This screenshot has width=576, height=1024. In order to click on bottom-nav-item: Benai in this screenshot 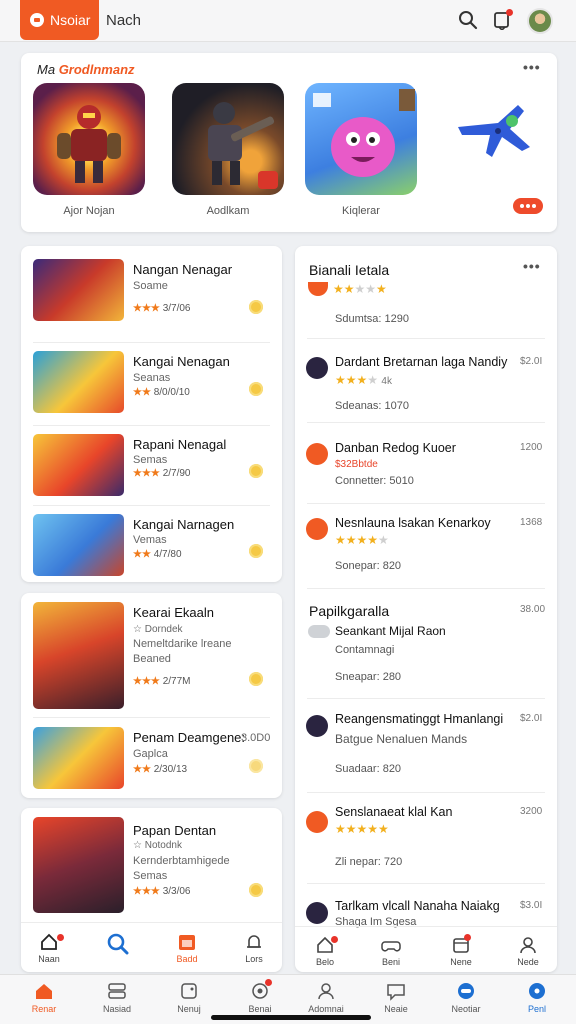, I will do `click(260, 997)`.